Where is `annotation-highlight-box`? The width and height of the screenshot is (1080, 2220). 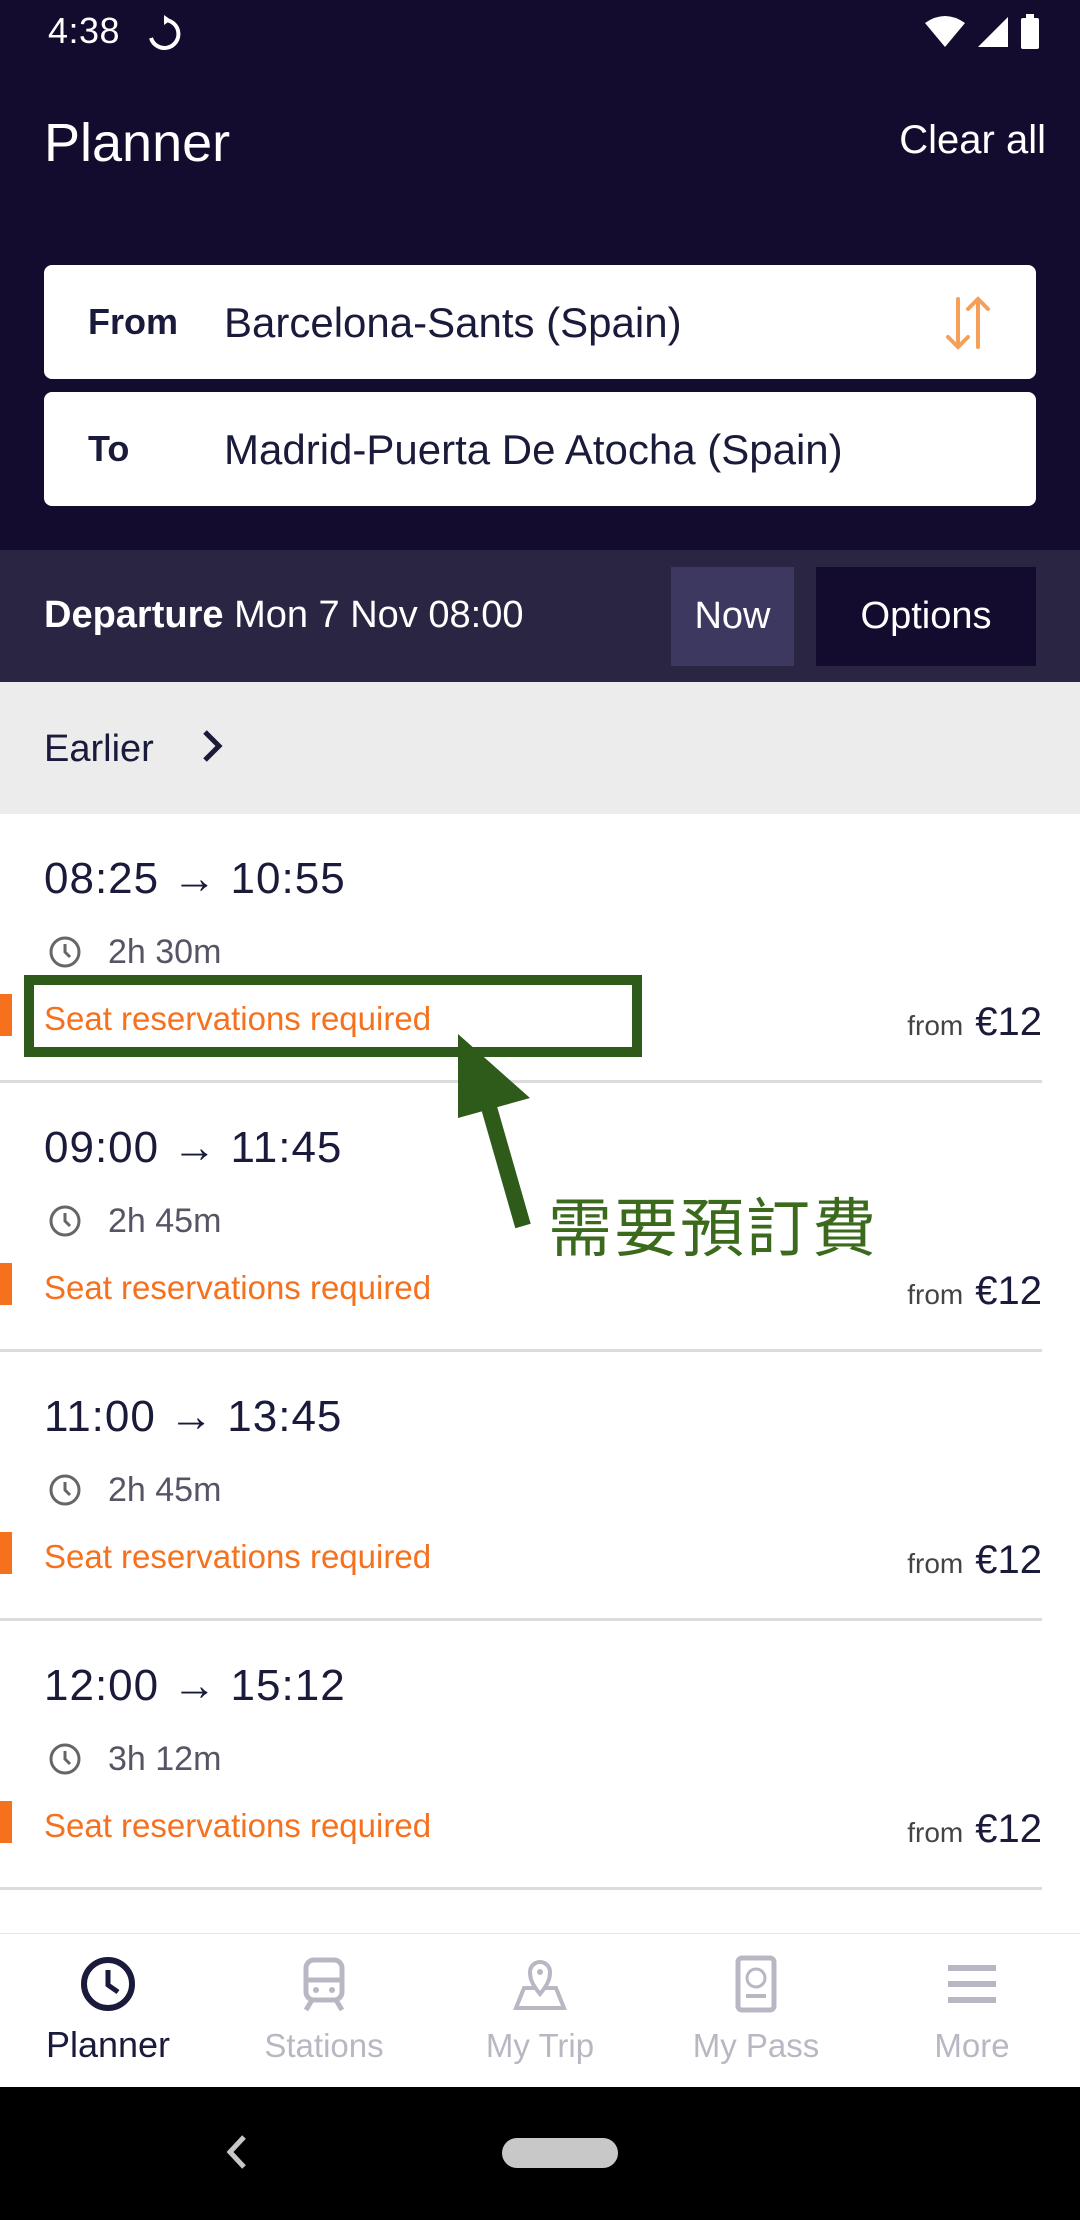
annotation-highlight-box is located at coordinates (333, 1016).